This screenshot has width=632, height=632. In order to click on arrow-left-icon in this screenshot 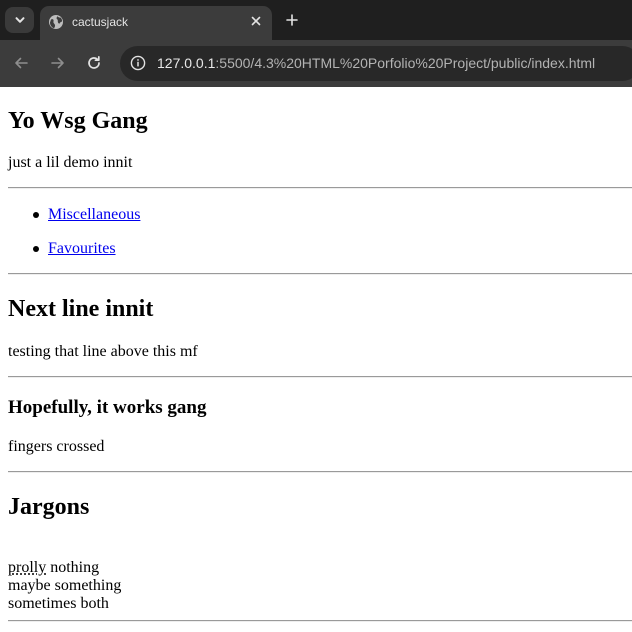, I will do `click(21, 63)`.